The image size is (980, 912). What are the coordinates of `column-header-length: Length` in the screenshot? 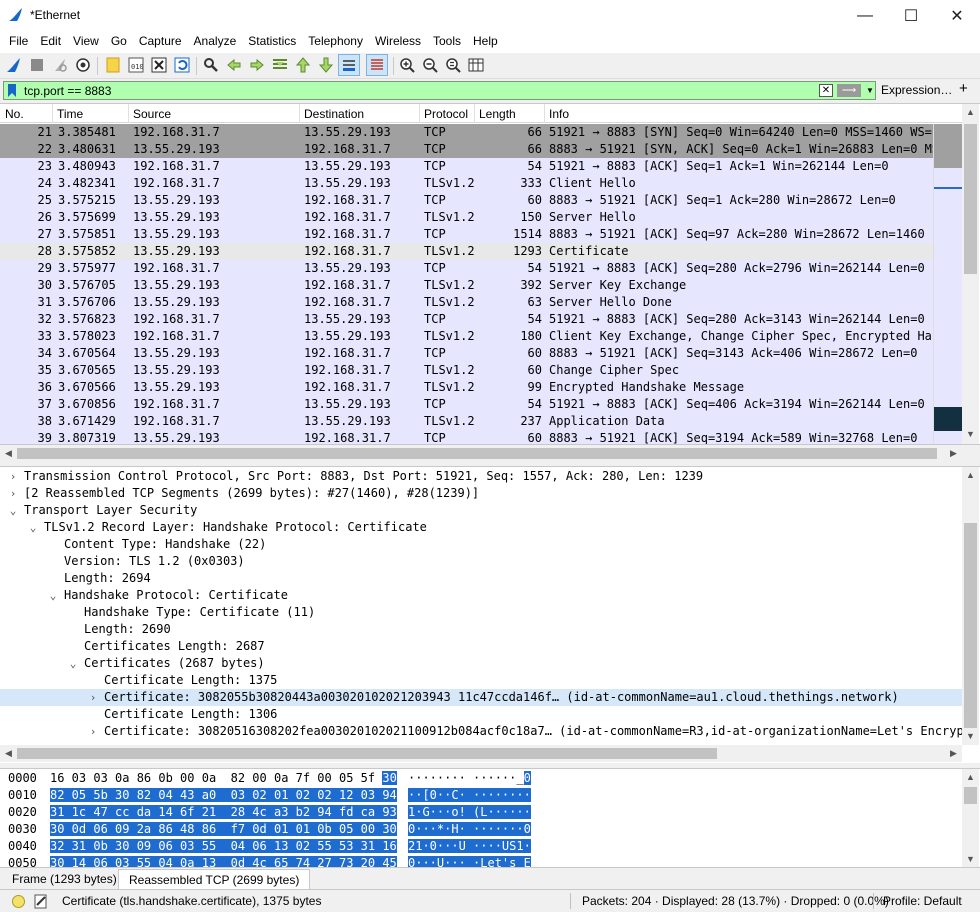 It's located at (497, 114).